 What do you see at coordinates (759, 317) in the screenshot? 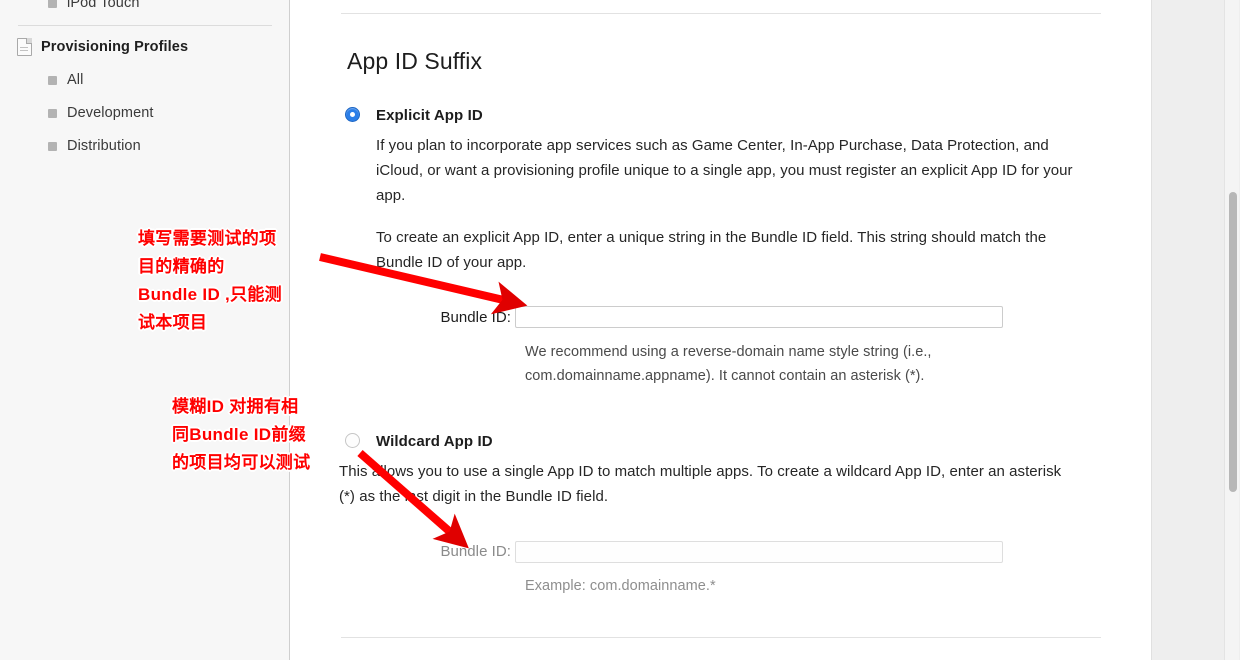
I see `explicit-bundle-id-input` at bounding box center [759, 317].